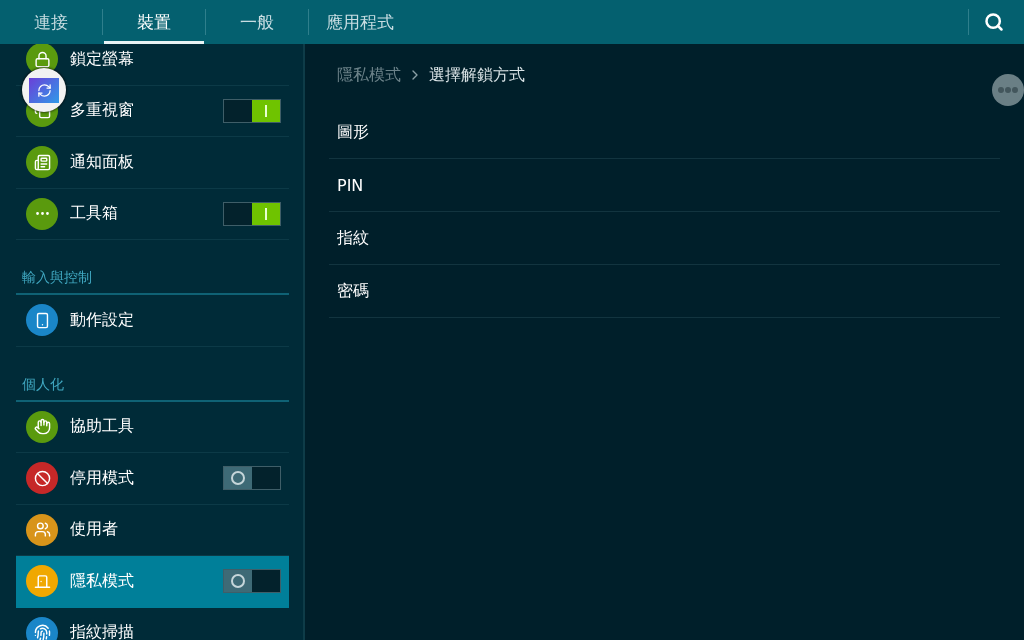 This screenshot has width=1024, height=640. Describe the element at coordinates (152, 214) in the screenshot. I see `sidebar-item: 工具箱` at that location.